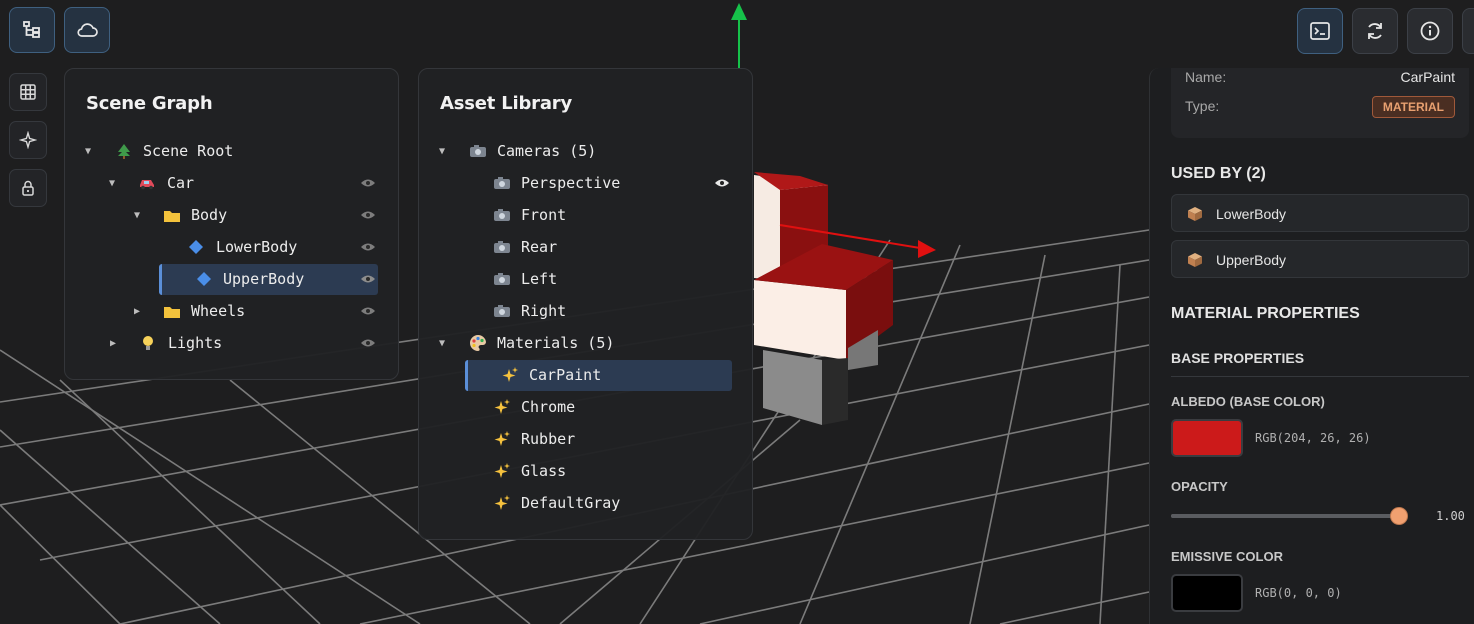  What do you see at coordinates (585, 279) in the screenshot?
I see `asset-item-camera: Left` at bounding box center [585, 279].